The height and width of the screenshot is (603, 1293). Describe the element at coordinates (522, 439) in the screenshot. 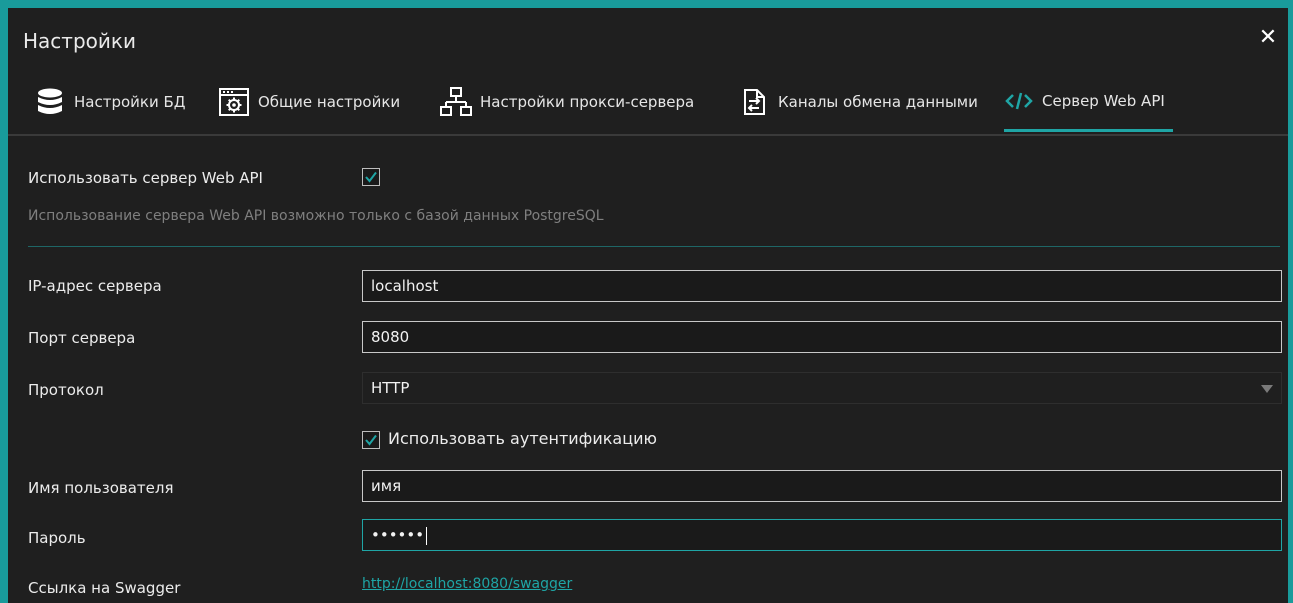

I see `use-auth-label: Использовать аутентификацию` at that location.